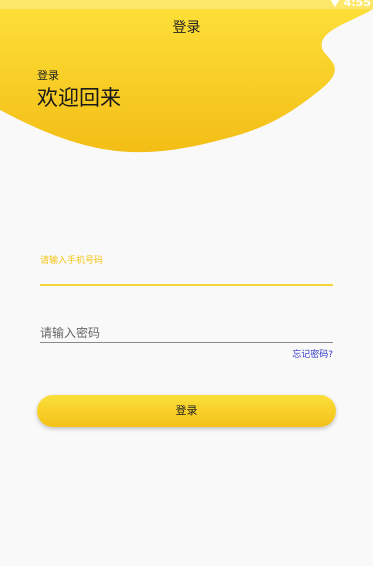 Image resolution: width=373 pixels, height=566 pixels. Describe the element at coordinates (186, 268) in the screenshot. I see `phone-input-field: 请输入手机号码` at that location.